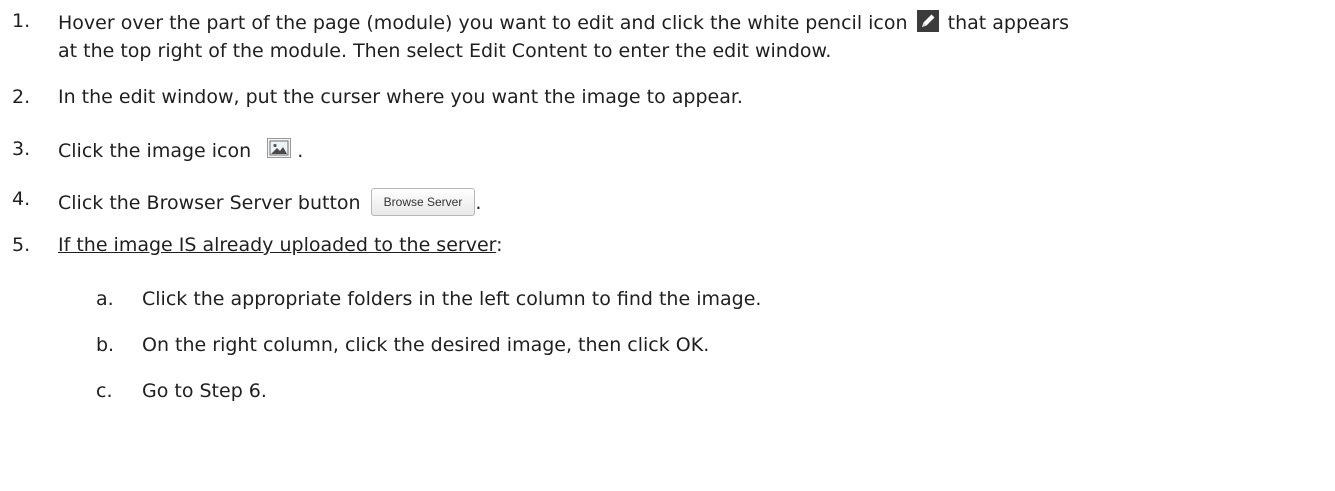  Describe the element at coordinates (279, 148) in the screenshot. I see `image-icon` at that location.